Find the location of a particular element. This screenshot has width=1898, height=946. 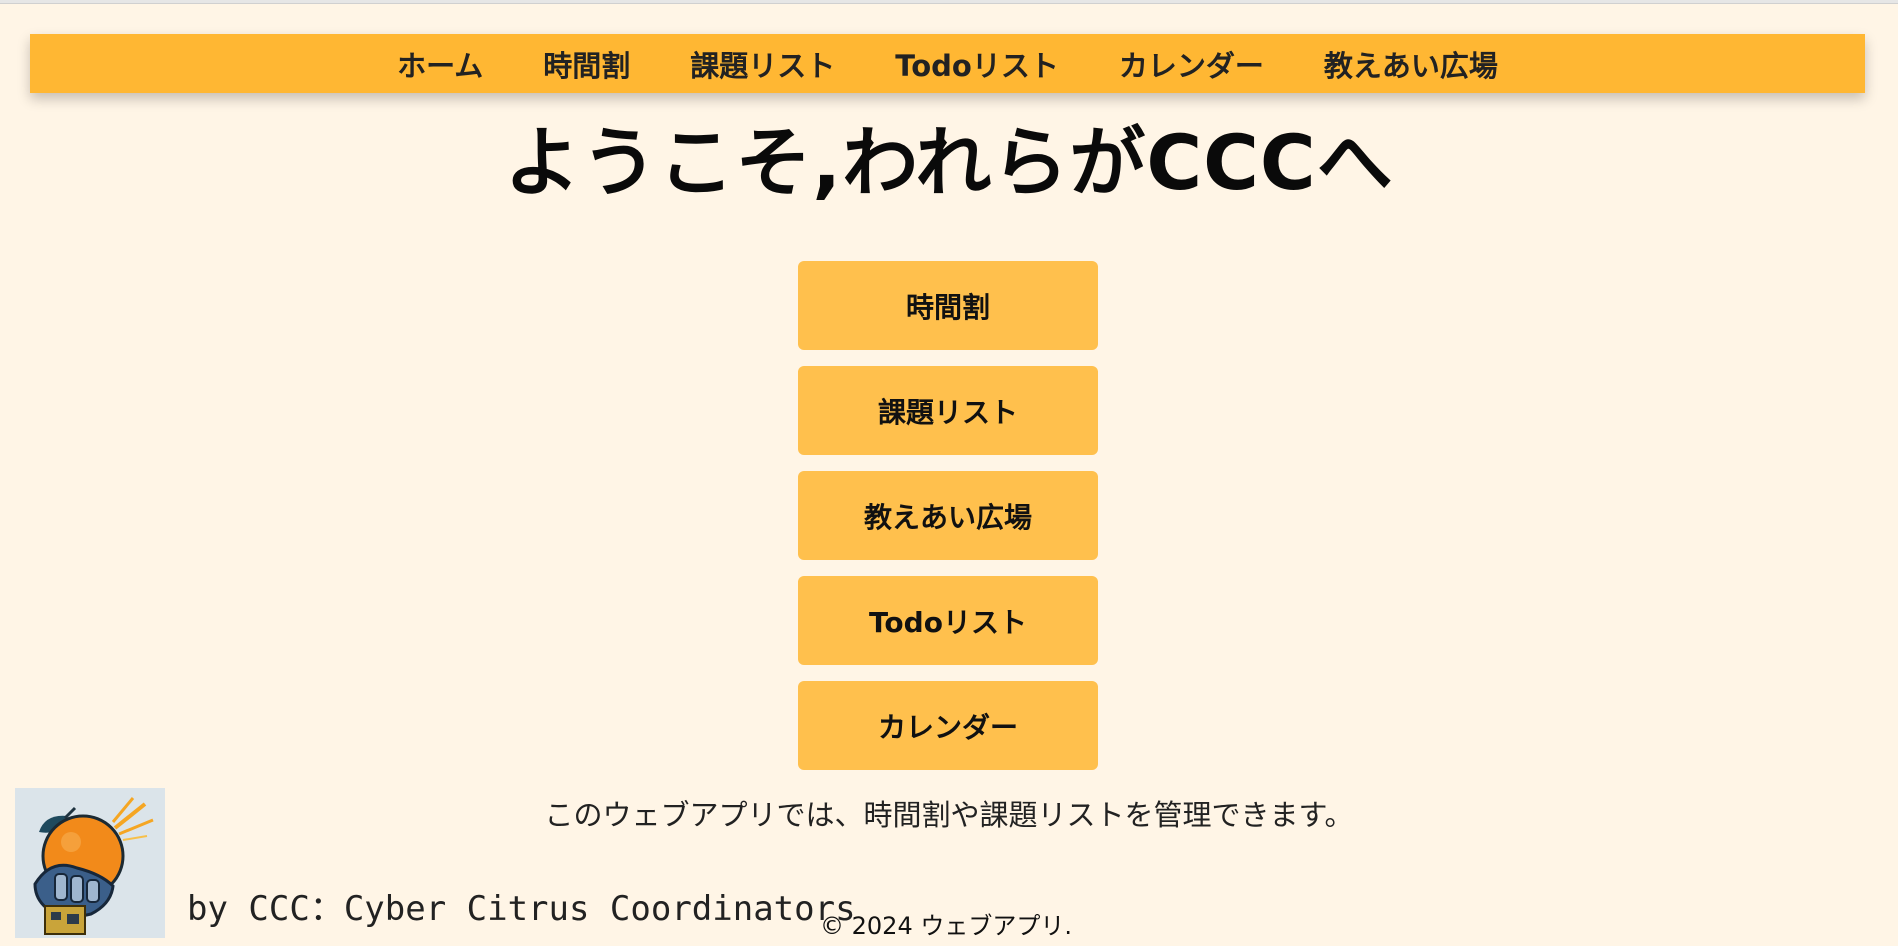

forum-button: 教えあい広場 is located at coordinates (948, 515).